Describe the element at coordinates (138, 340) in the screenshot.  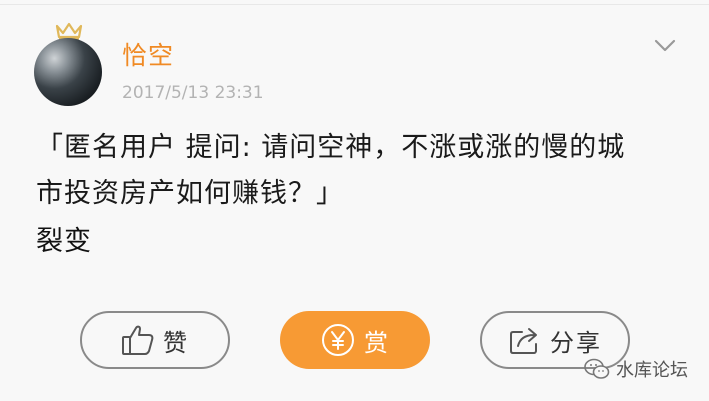
I see `thumbs-up-icon` at that location.